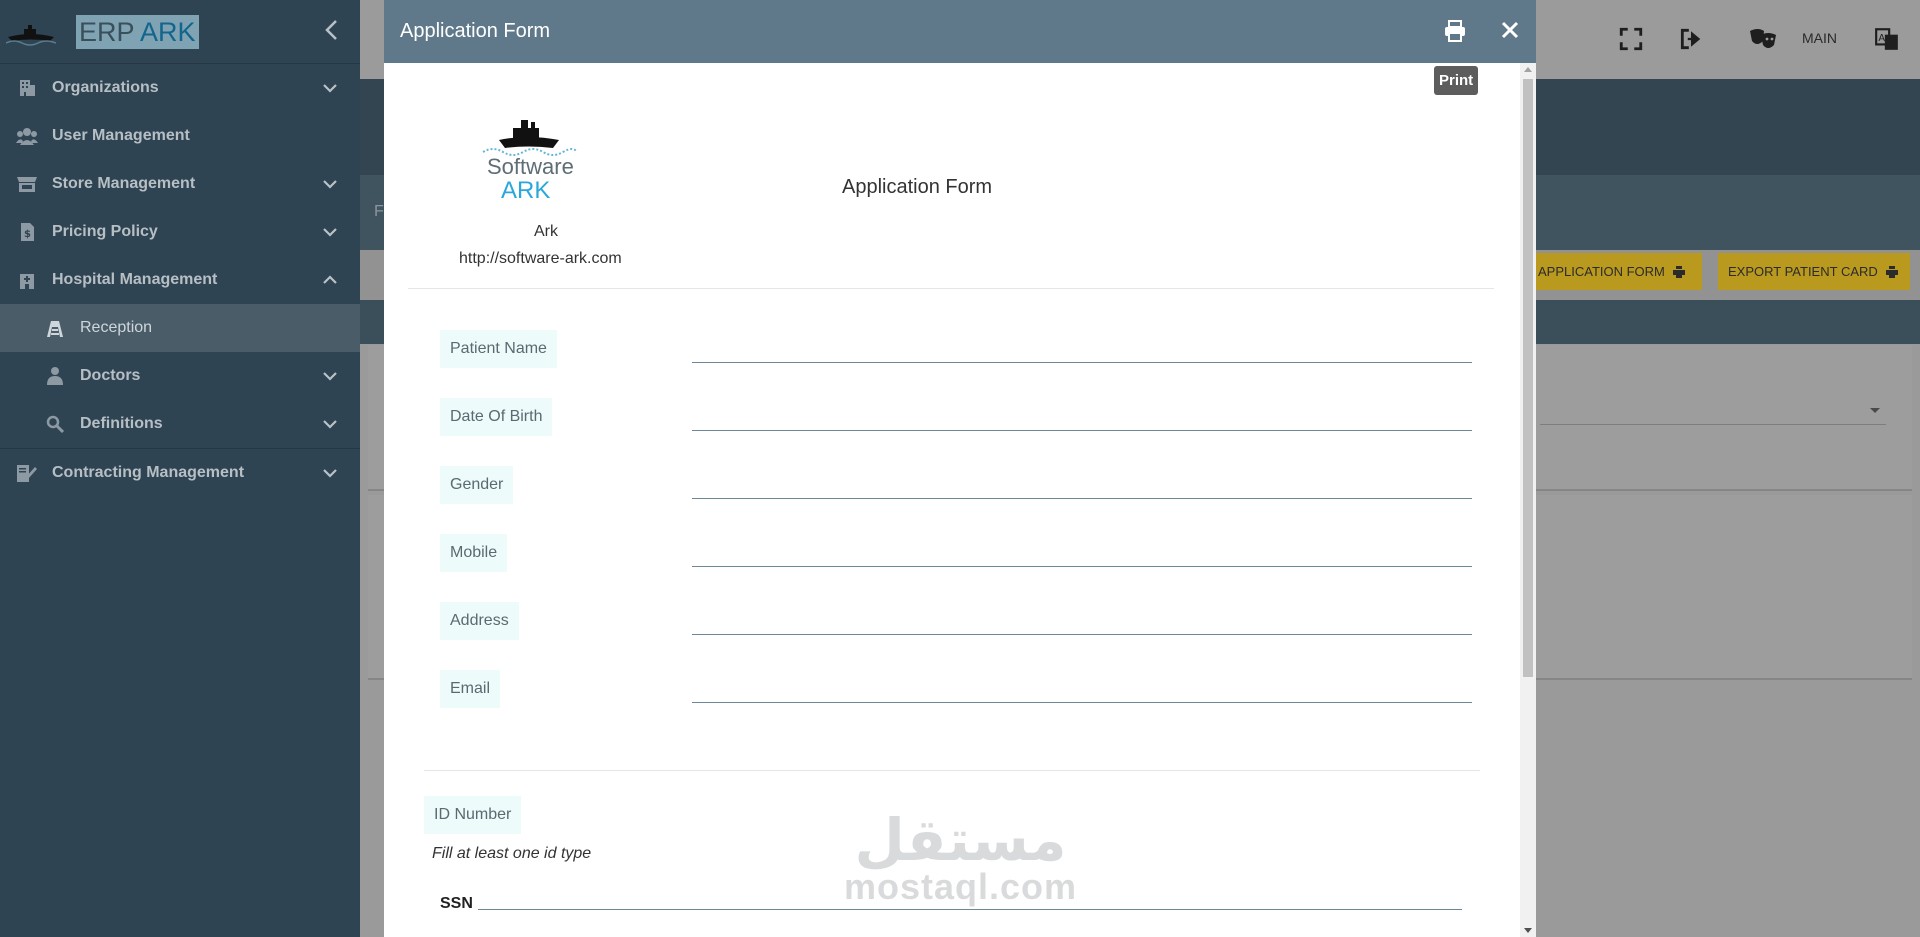 The width and height of the screenshot is (1920, 937). What do you see at coordinates (474, 553) in the screenshot?
I see `mobile-label: Mobile` at bounding box center [474, 553].